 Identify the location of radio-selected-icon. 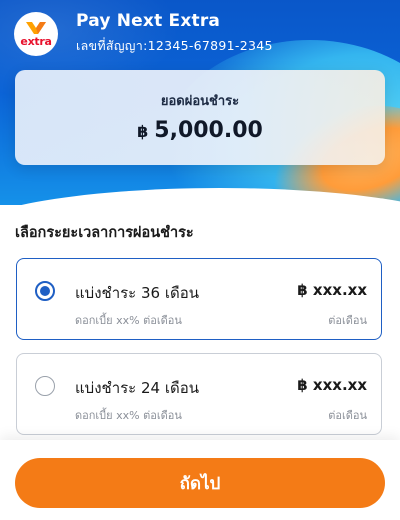
(45, 291).